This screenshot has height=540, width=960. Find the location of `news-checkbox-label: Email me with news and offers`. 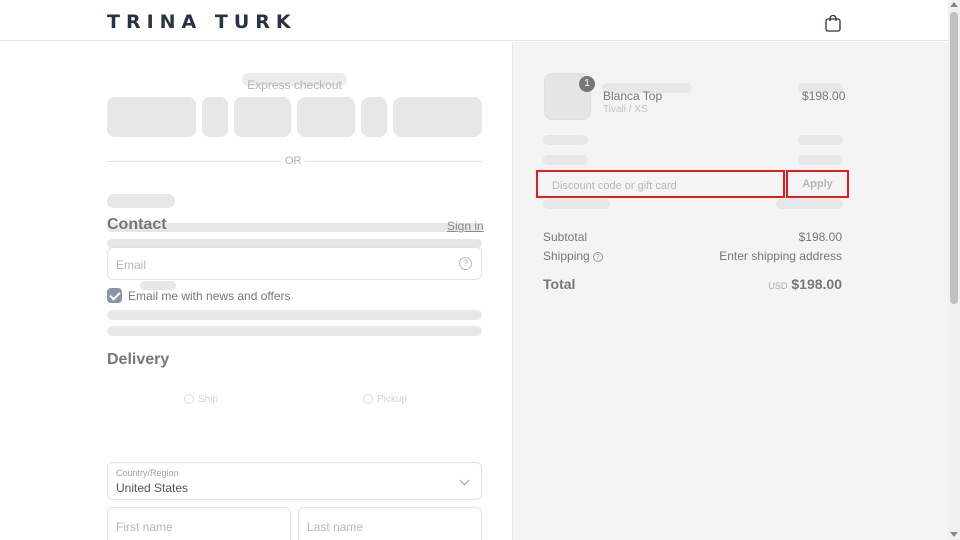

news-checkbox-label: Email me with news and offers is located at coordinates (209, 296).